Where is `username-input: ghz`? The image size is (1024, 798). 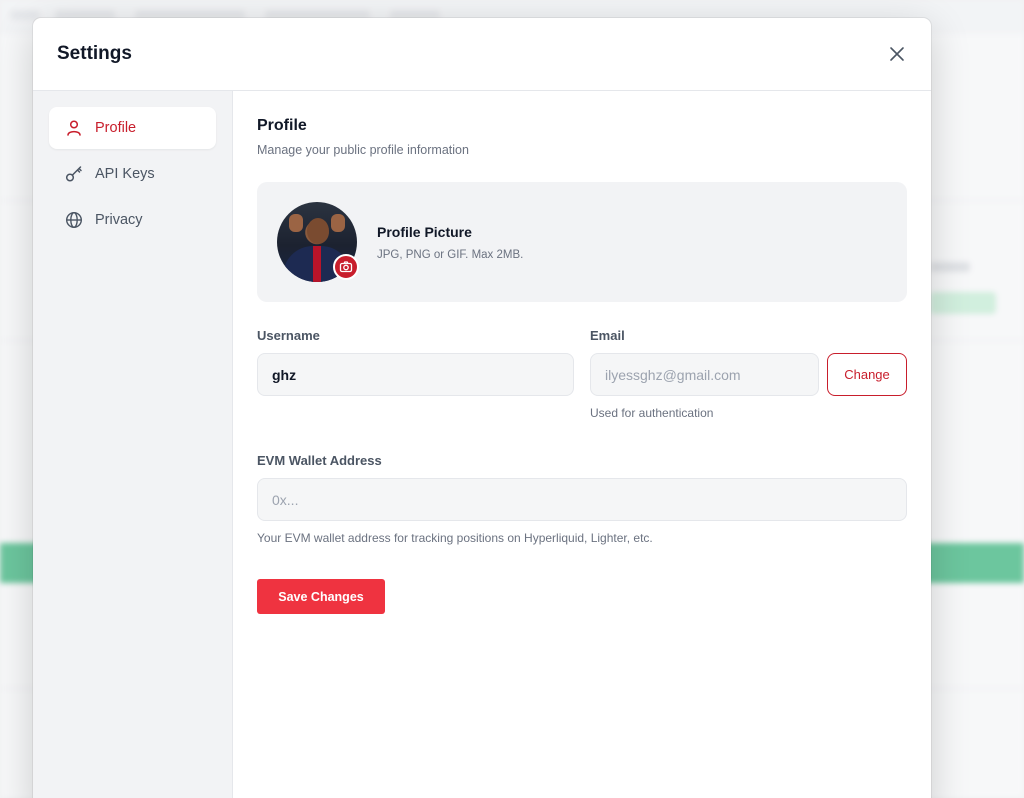
username-input: ghz is located at coordinates (415, 374).